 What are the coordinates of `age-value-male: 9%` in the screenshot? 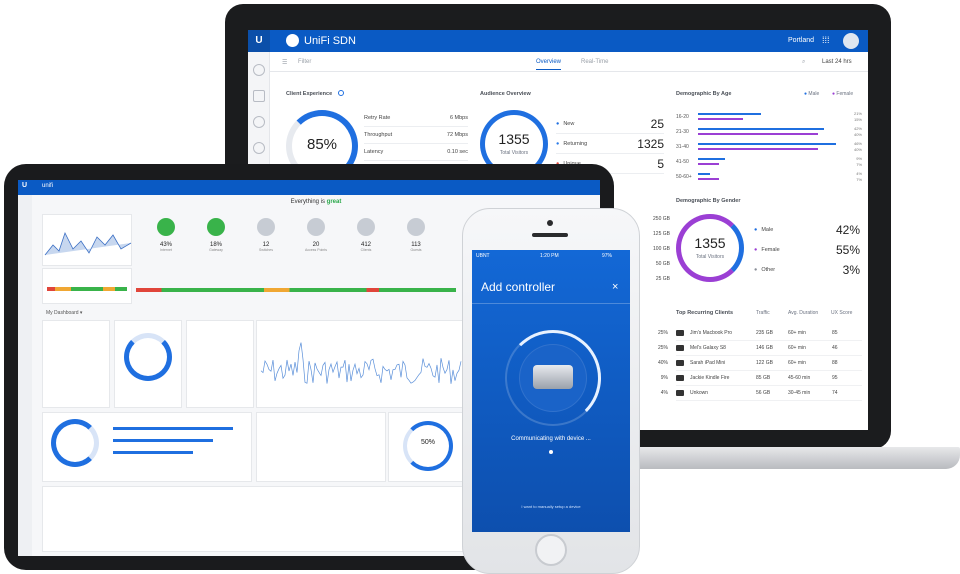 It's located at (859, 158).